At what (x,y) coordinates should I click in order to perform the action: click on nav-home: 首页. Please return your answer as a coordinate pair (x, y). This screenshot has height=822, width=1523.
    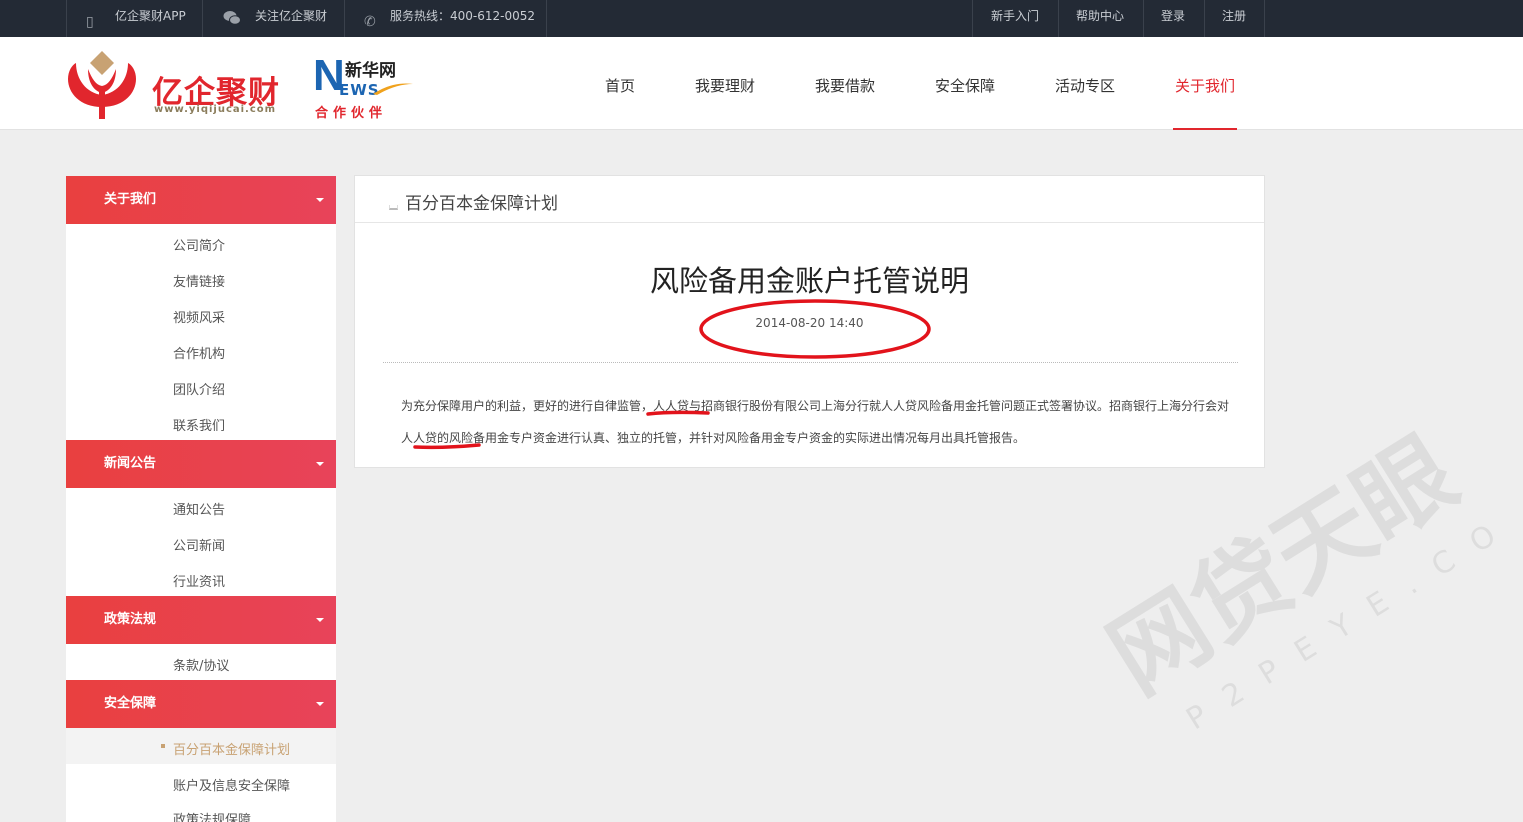
    Looking at the image, I should click on (620, 85).